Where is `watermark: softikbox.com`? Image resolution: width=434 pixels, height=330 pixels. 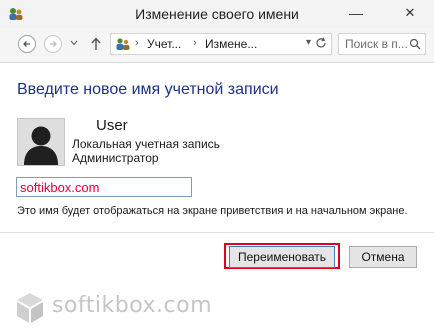 watermark: softikbox.com is located at coordinates (112, 308).